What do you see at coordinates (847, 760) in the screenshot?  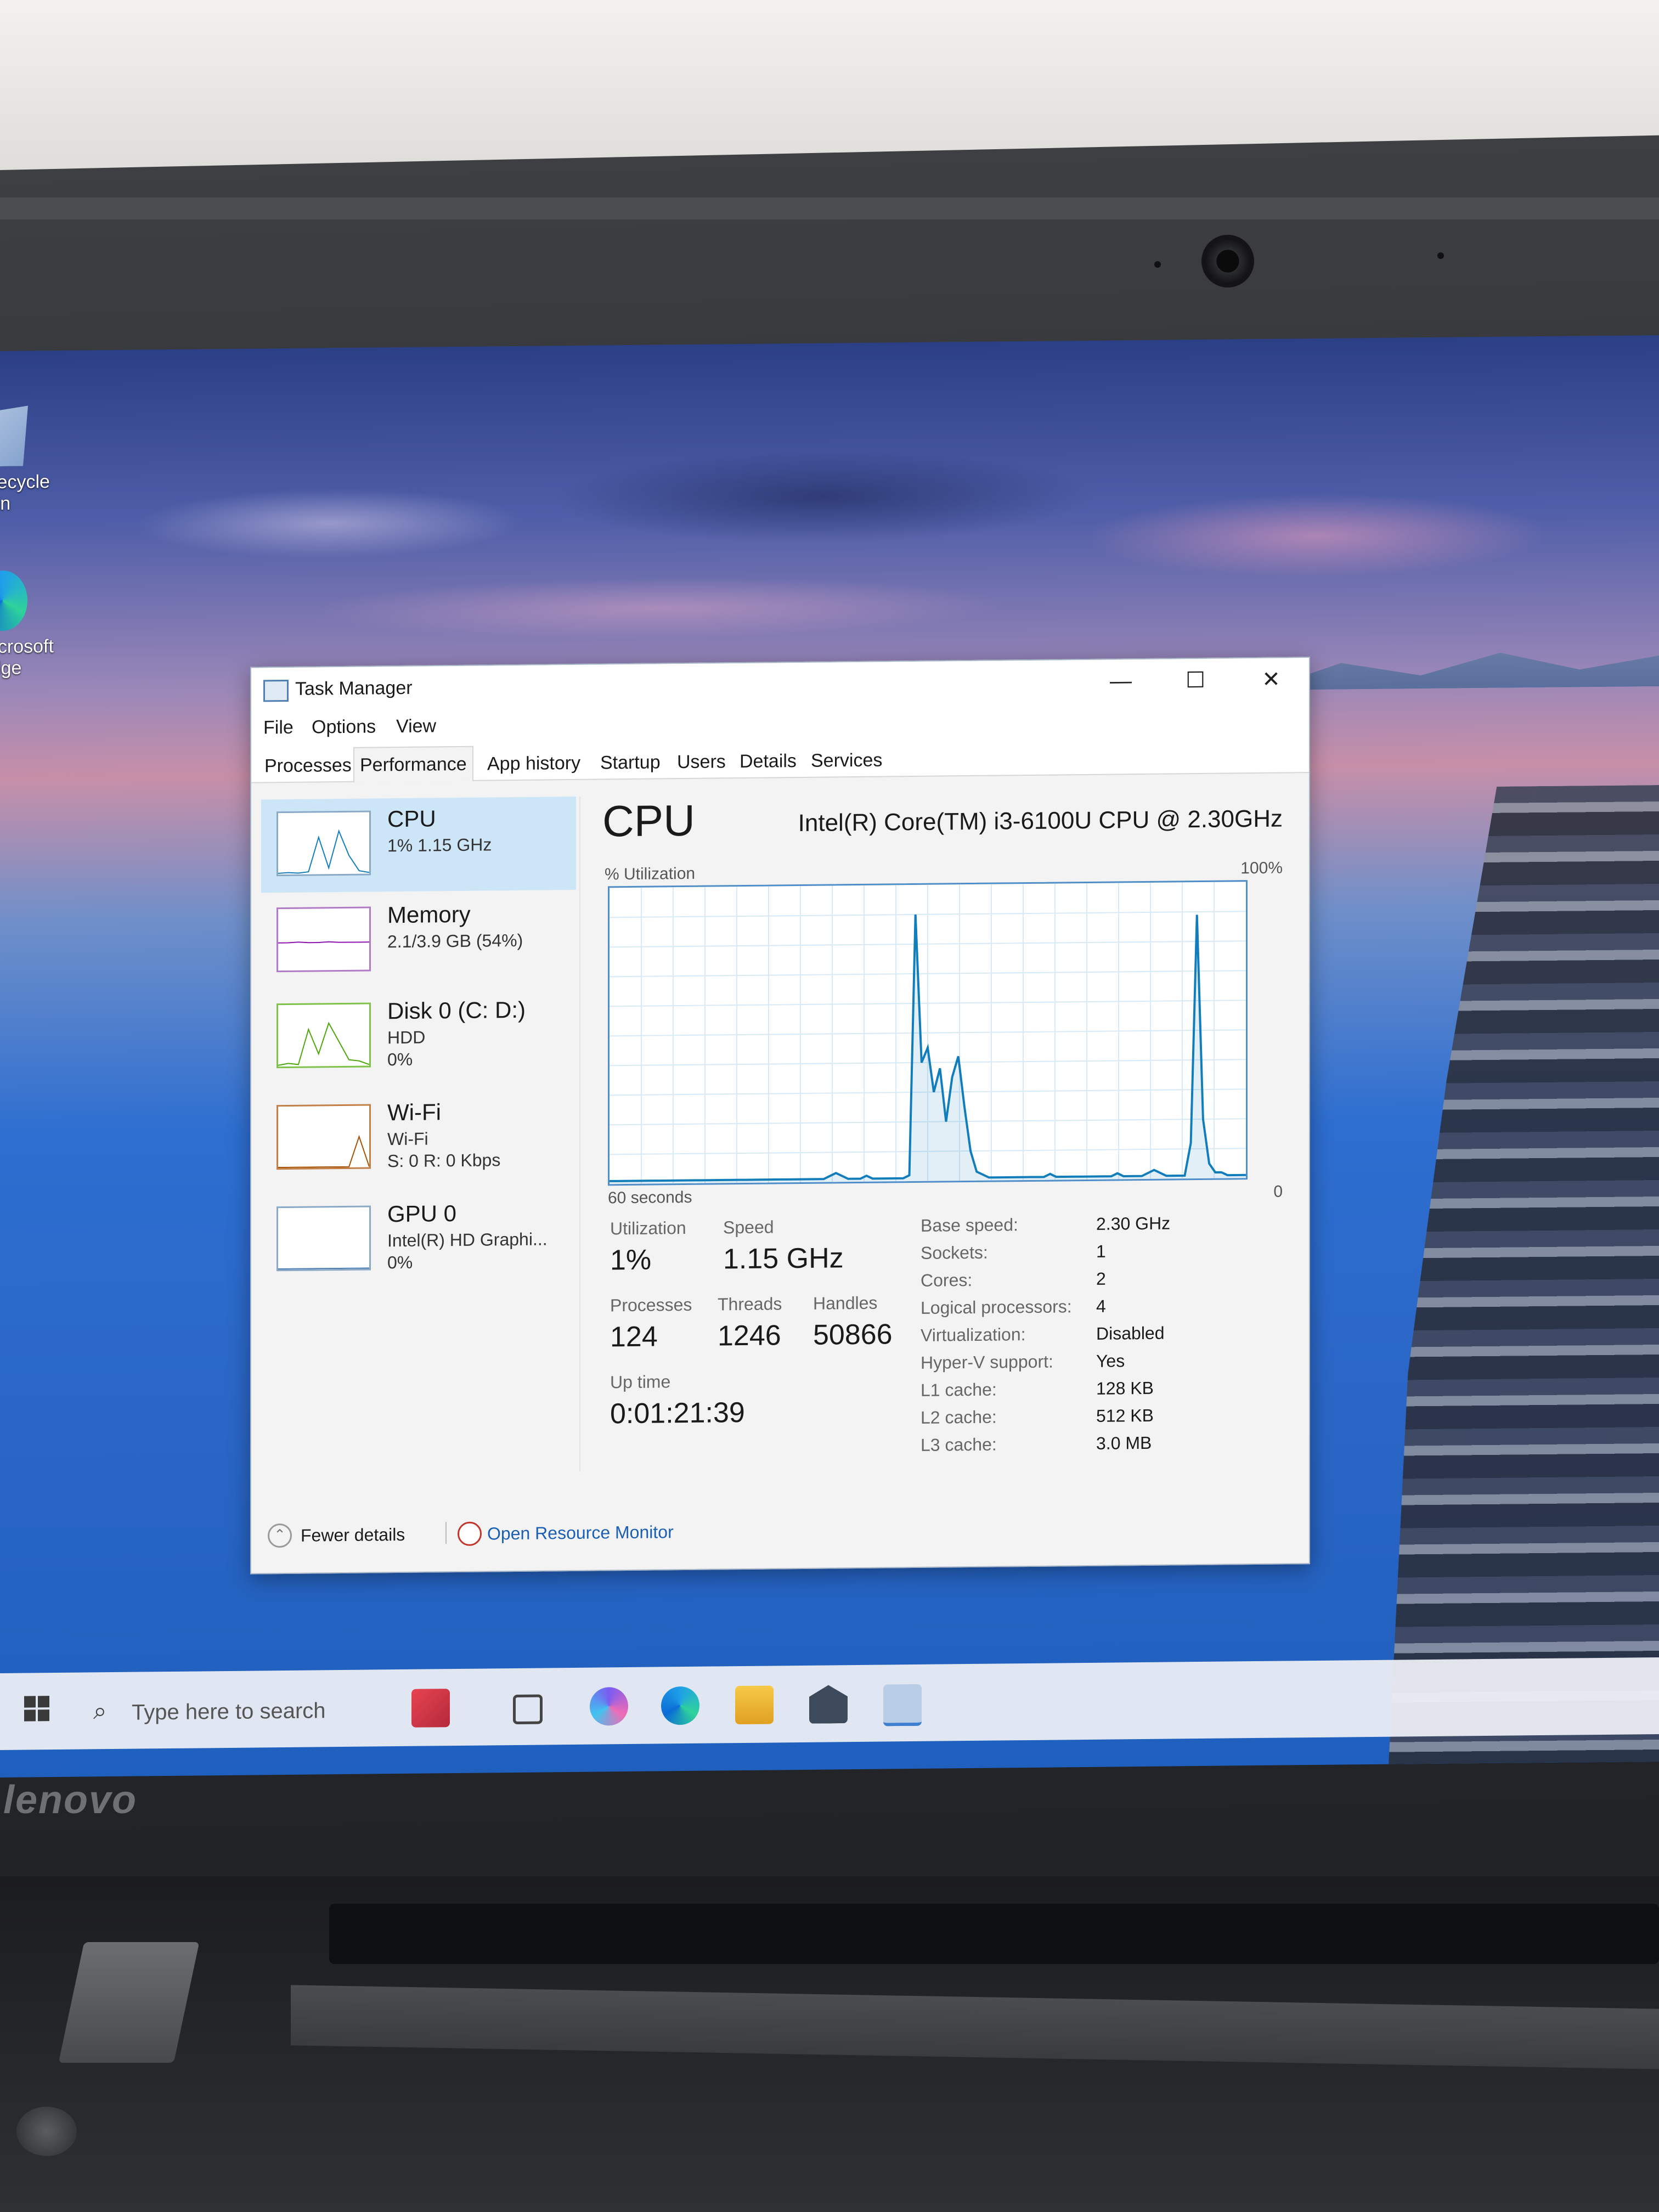 I see `tab-services: Services` at bounding box center [847, 760].